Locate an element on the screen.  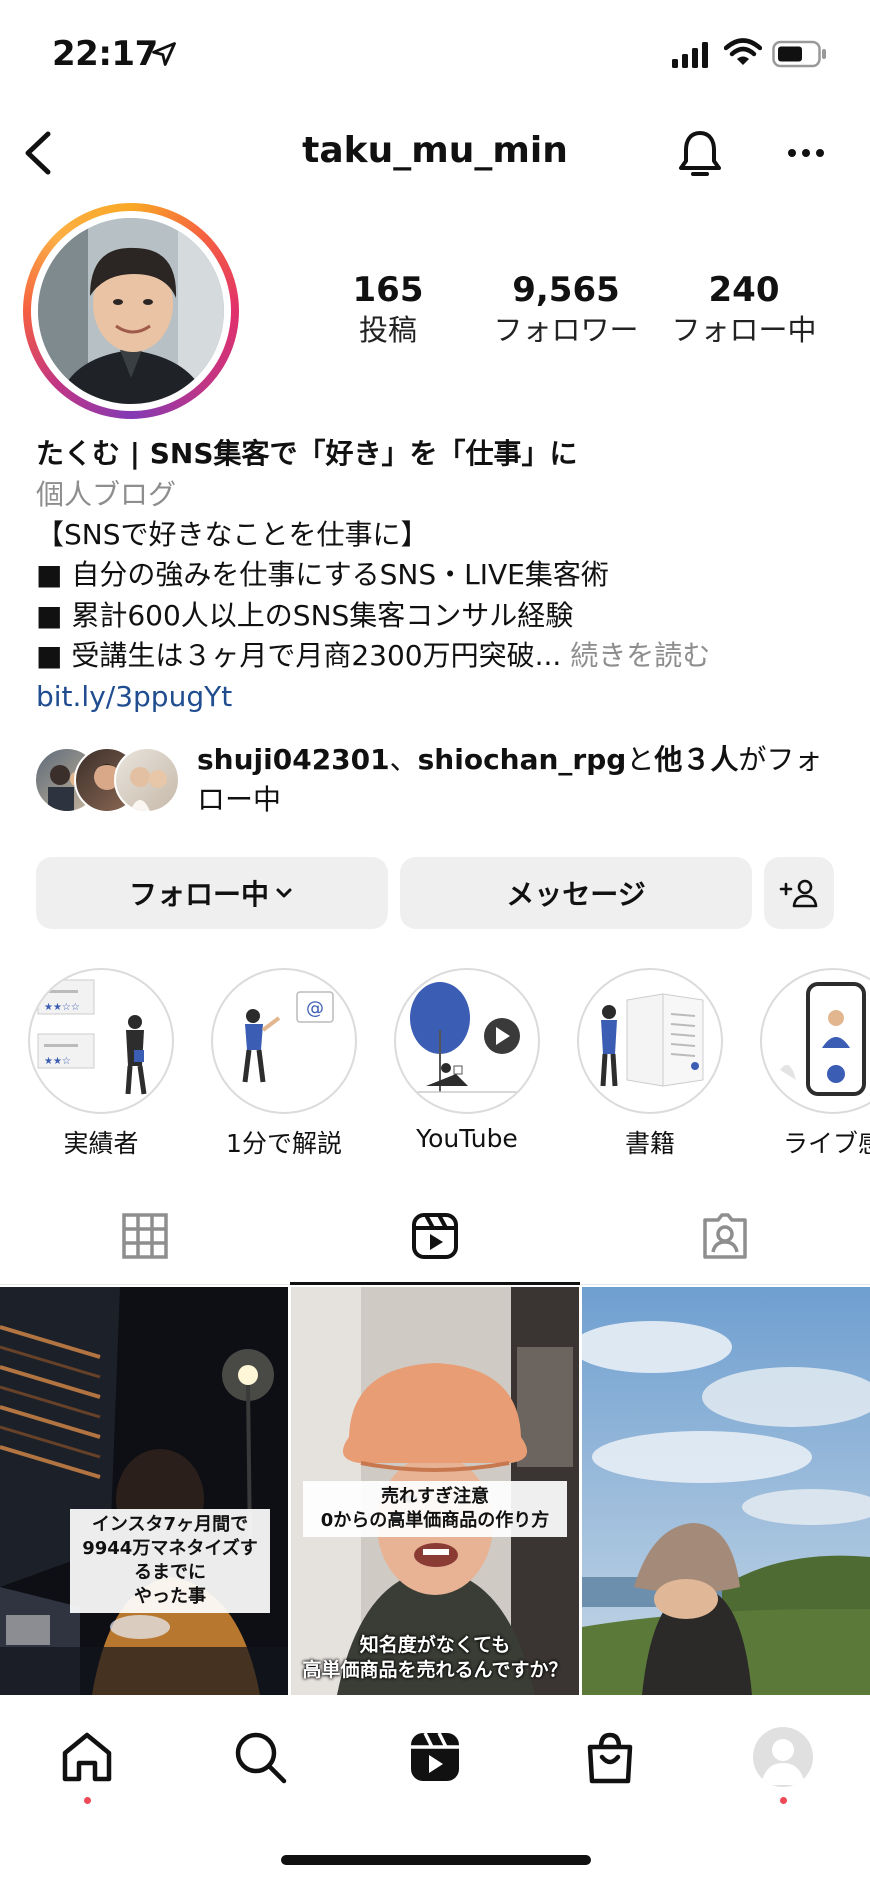
active-tab-indicator is located at coordinates (435, 1283).